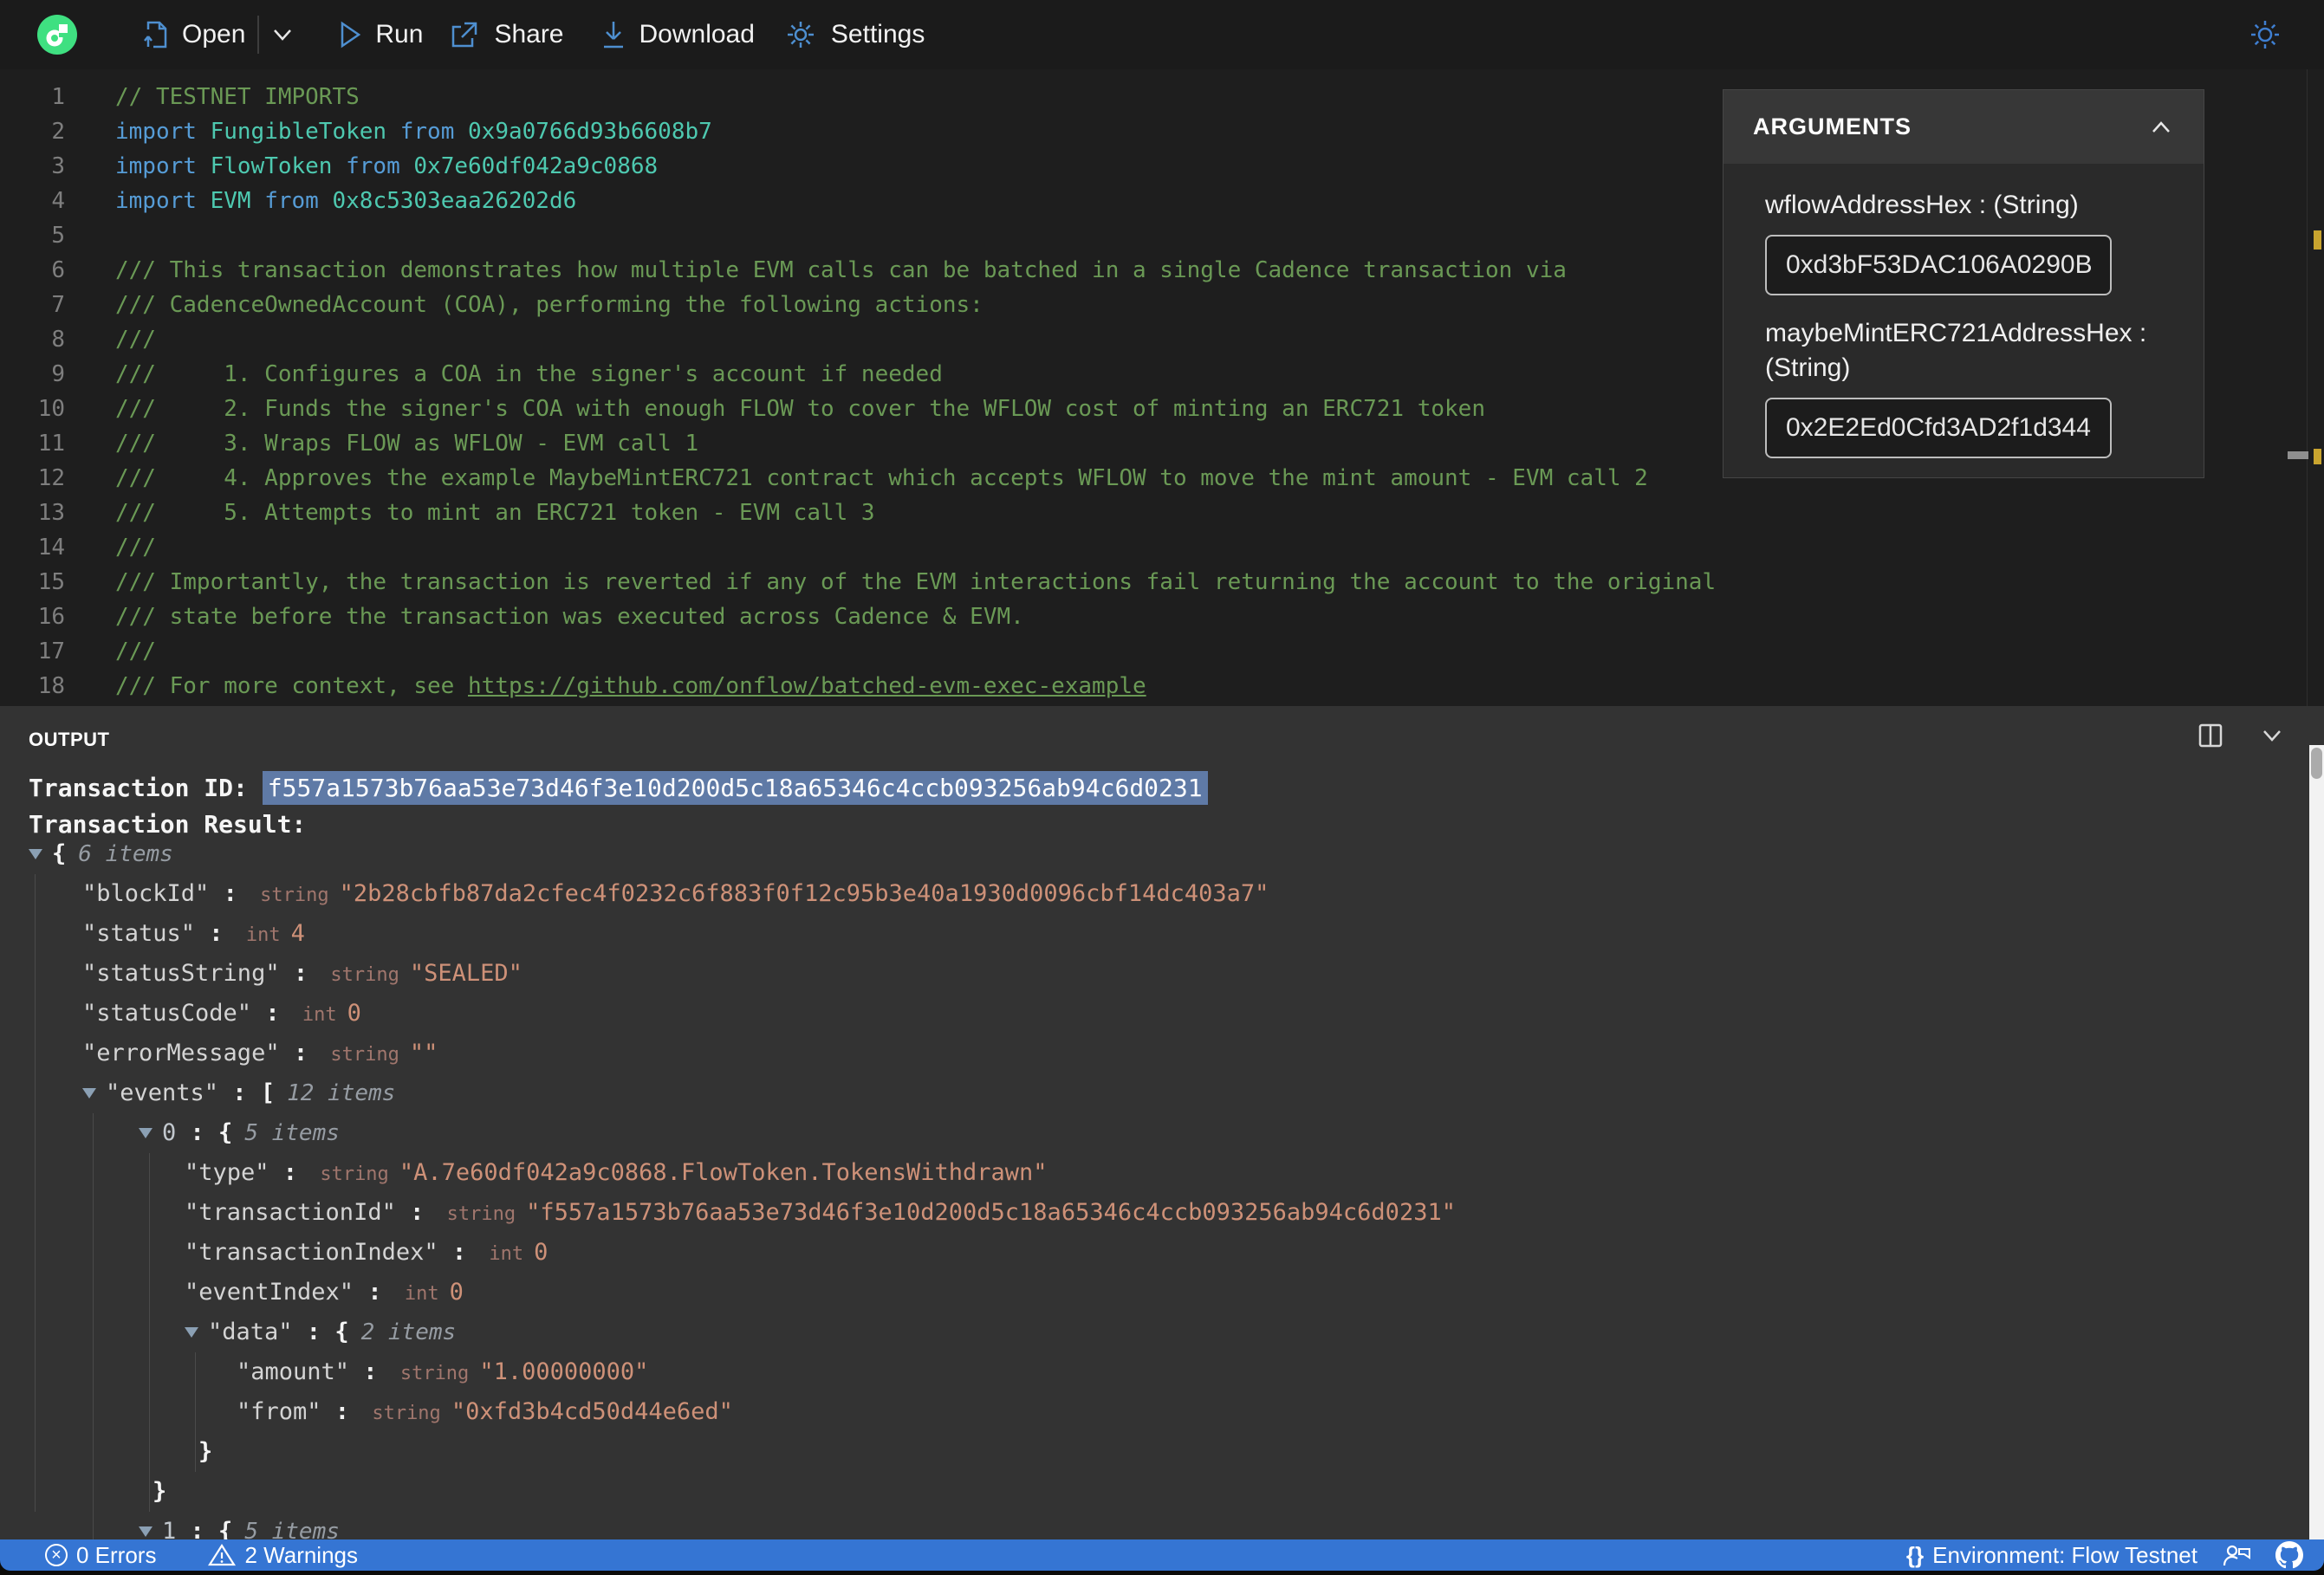 The image size is (2324, 1575). I want to click on open-file-icon, so click(156, 34).